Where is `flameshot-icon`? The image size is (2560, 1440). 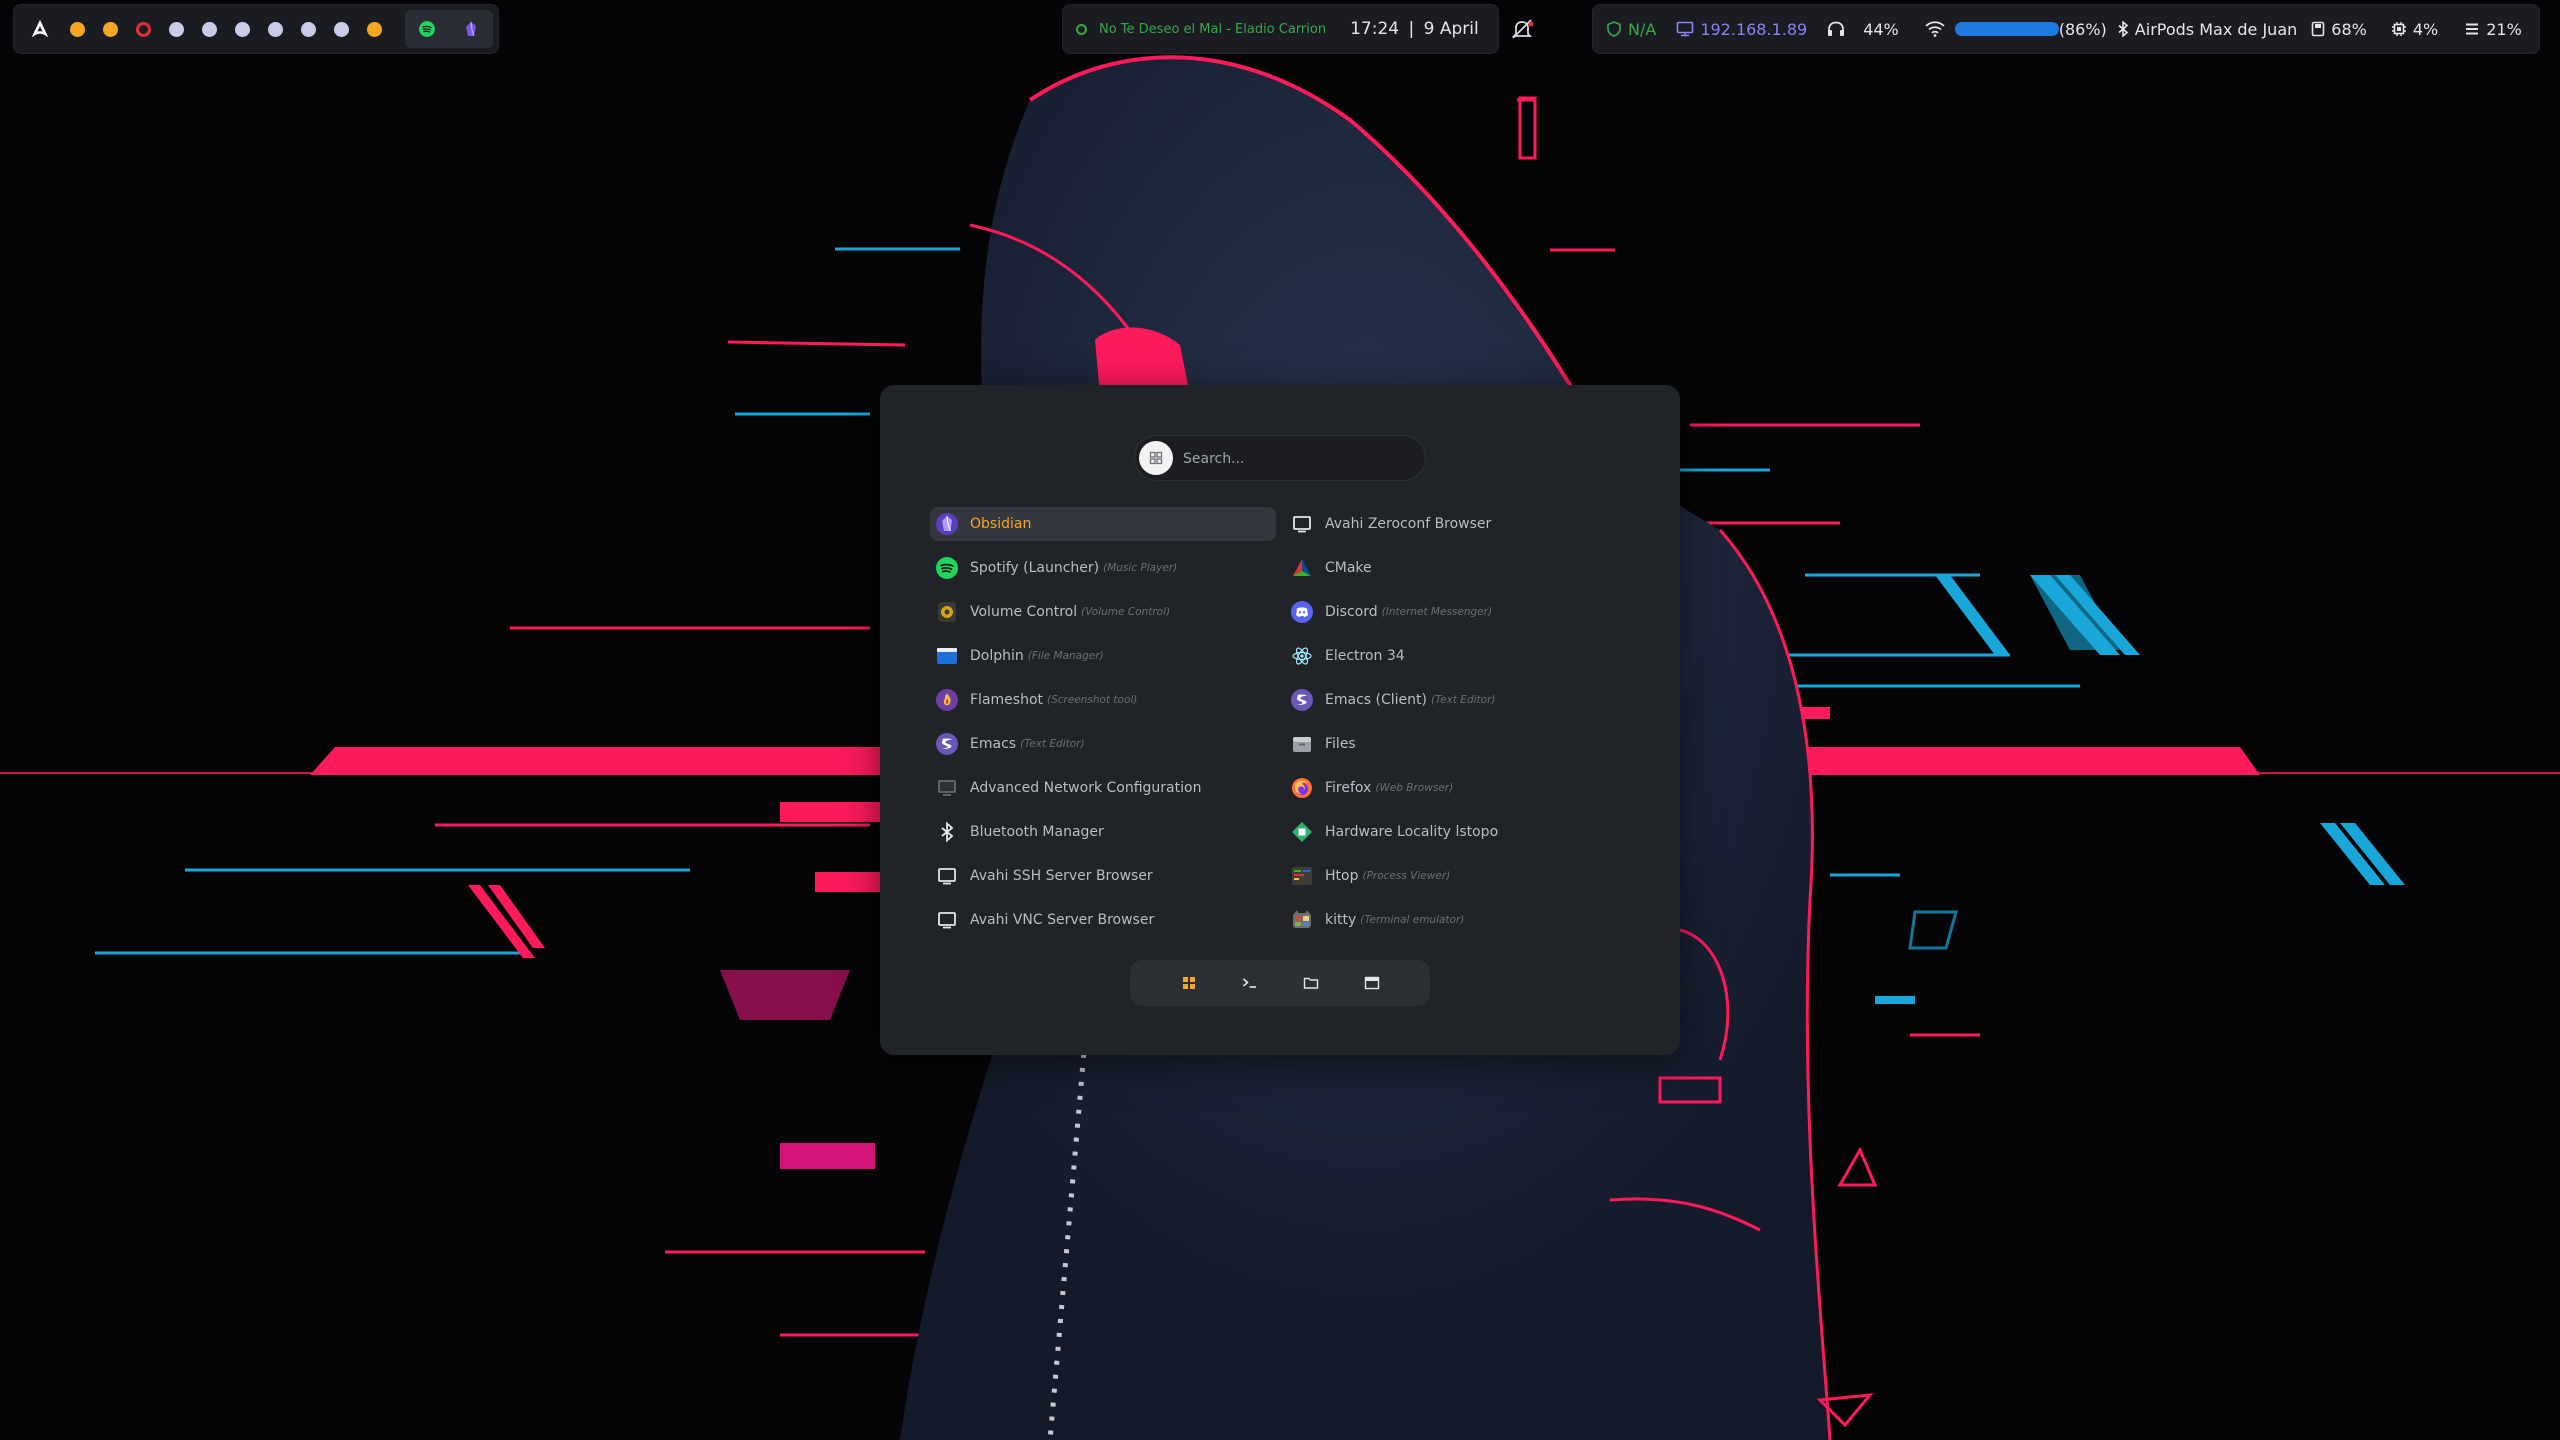 flameshot-icon is located at coordinates (947, 700).